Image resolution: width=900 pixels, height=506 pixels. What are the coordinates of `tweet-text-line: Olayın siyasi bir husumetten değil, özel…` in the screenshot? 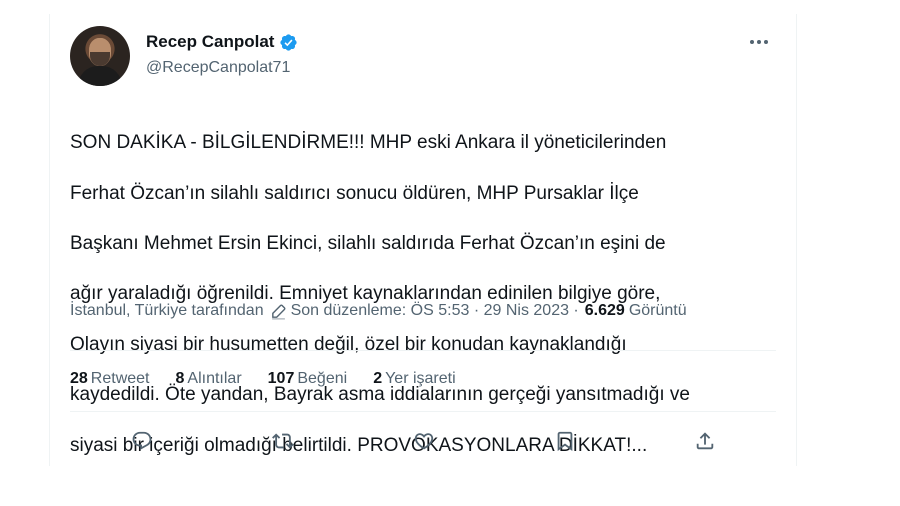 It's located at (348, 344).